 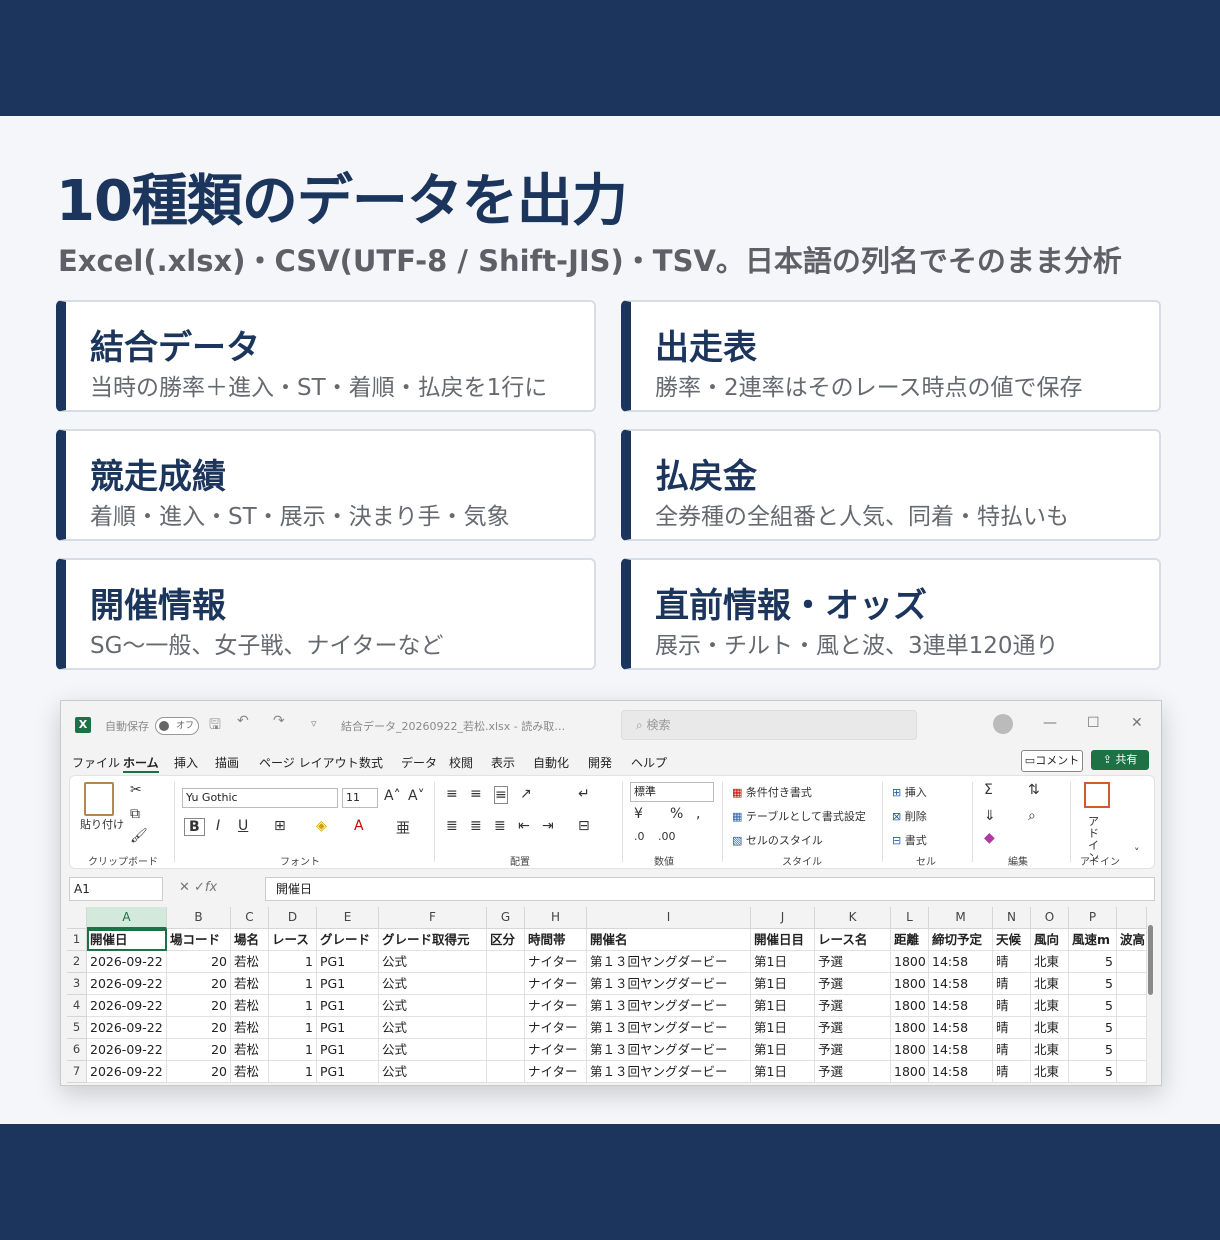 What do you see at coordinates (177, 726) in the screenshot?
I see `autosave-toggle: オフ` at bounding box center [177, 726].